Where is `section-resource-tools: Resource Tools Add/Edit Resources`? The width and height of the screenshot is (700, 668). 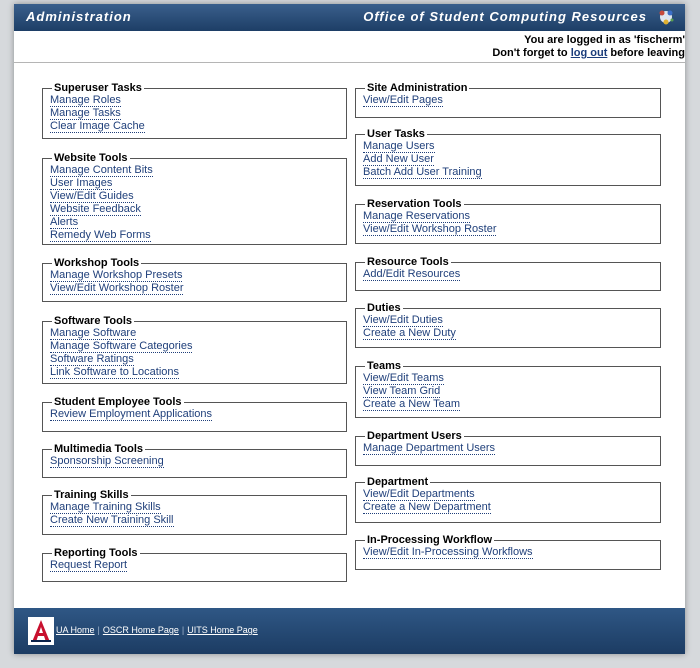 section-resource-tools: Resource Tools Add/Edit Resources is located at coordinates (508, 273).